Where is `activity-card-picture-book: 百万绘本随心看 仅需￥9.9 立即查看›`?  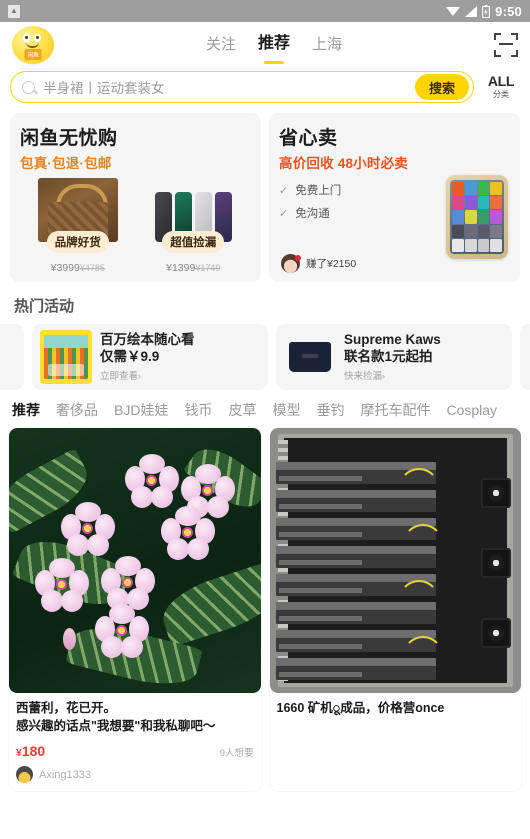 activity-card-picture-book: 百万绘本随心看 仅需￥9.9 立即查看› is located at coordinates (150, 357).